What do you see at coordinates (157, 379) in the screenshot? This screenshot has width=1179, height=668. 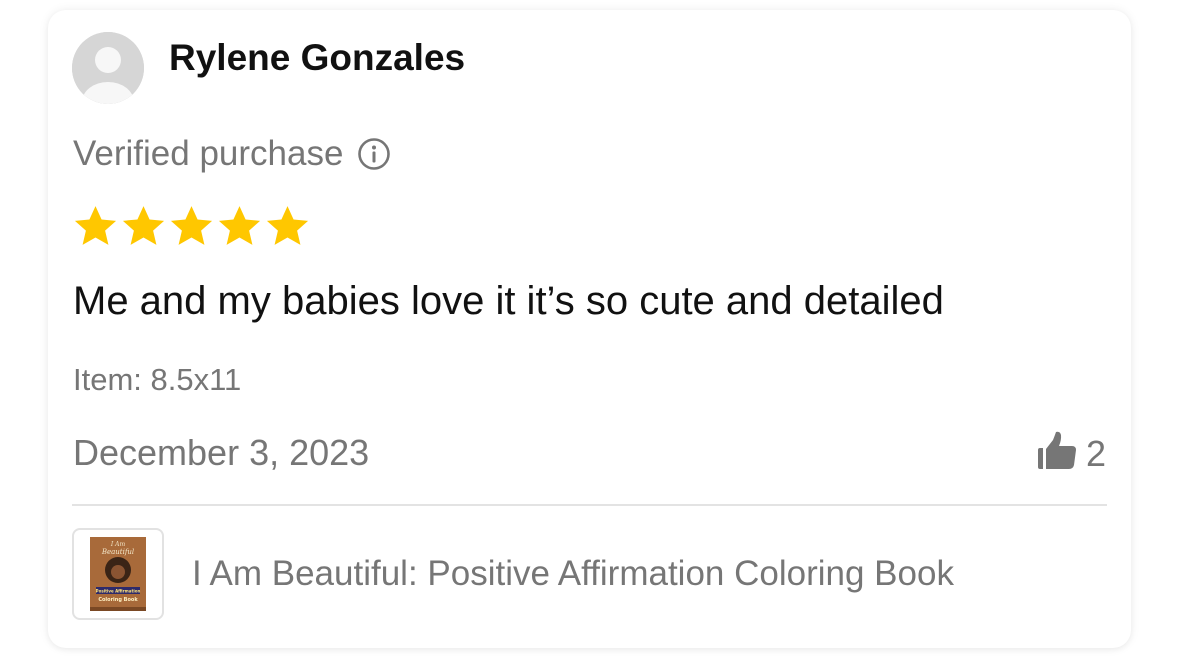 I see `item-variant: Item: 8.5x11` at bounding box center [157, 379].